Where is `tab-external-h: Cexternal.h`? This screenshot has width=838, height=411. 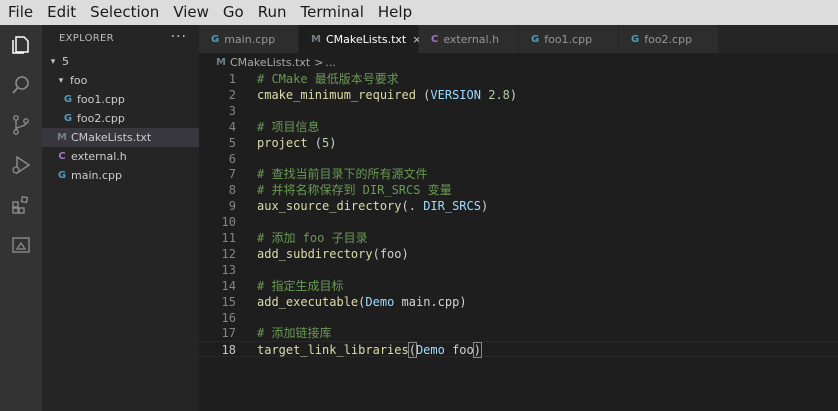
tab-external-h: Cexternal.h is located at coordinates (469, 39).